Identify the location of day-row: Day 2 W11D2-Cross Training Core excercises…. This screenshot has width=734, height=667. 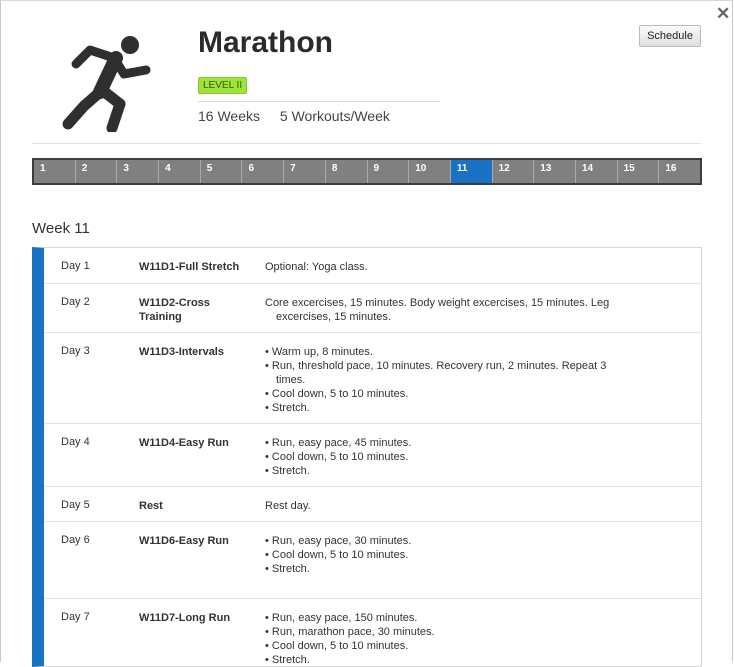
(372, 308).